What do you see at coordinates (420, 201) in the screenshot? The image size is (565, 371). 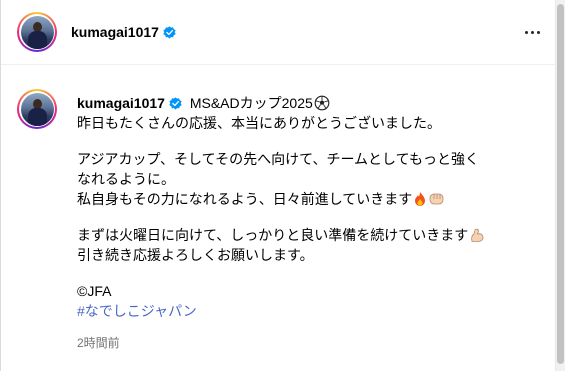 I see `fire-icon` at bounding box center [420, 201].